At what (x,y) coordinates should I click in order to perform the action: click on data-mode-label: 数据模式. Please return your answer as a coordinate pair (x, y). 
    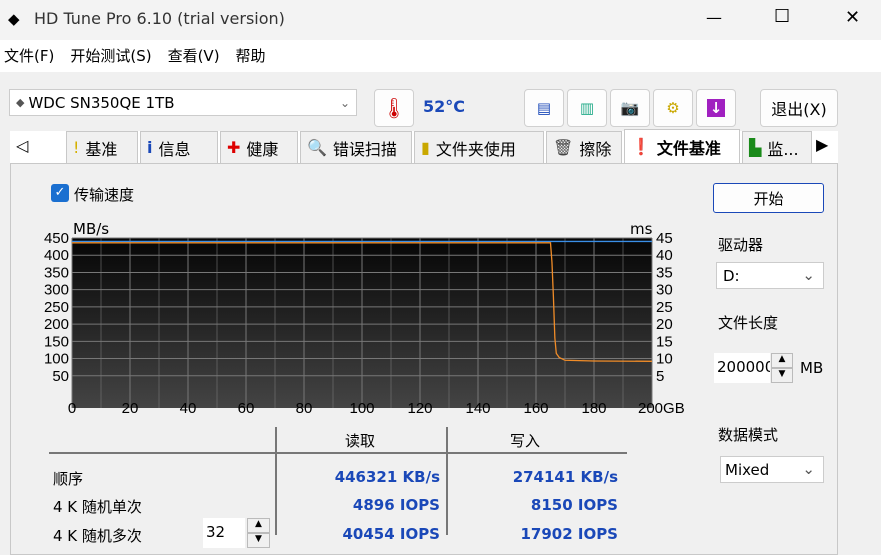
    Looking at the image, I should click on (748, 435).